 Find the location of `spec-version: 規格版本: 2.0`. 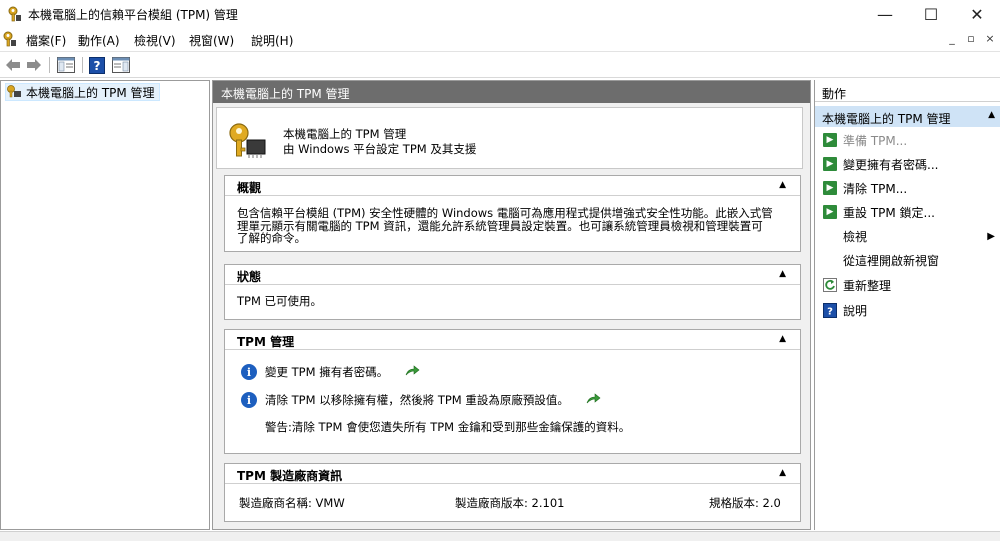

spec-version: 規格版本: 2.0 is located at coordinates (745, 503).